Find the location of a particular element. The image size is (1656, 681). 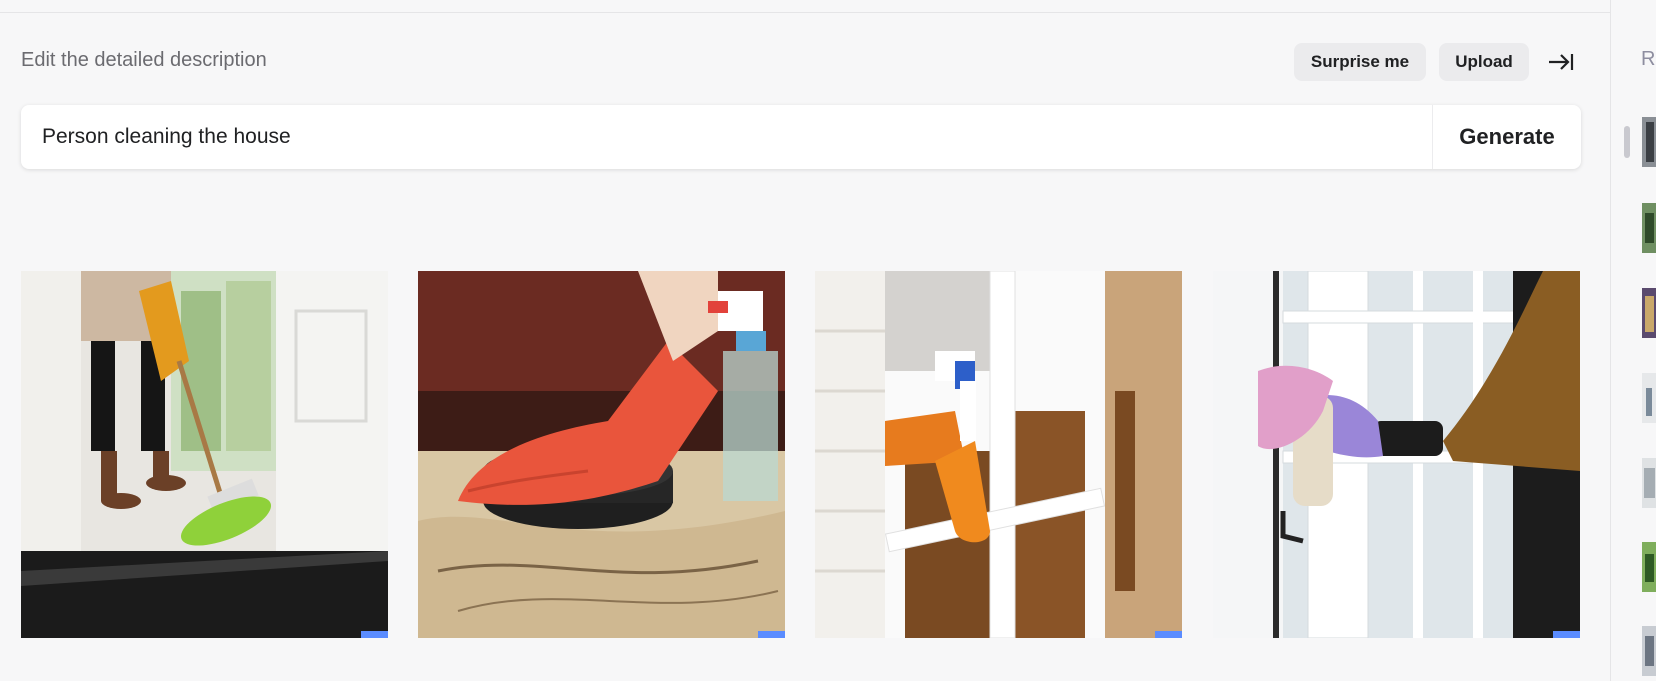

history-sidebar: R is located at coordinates (1633, 340).